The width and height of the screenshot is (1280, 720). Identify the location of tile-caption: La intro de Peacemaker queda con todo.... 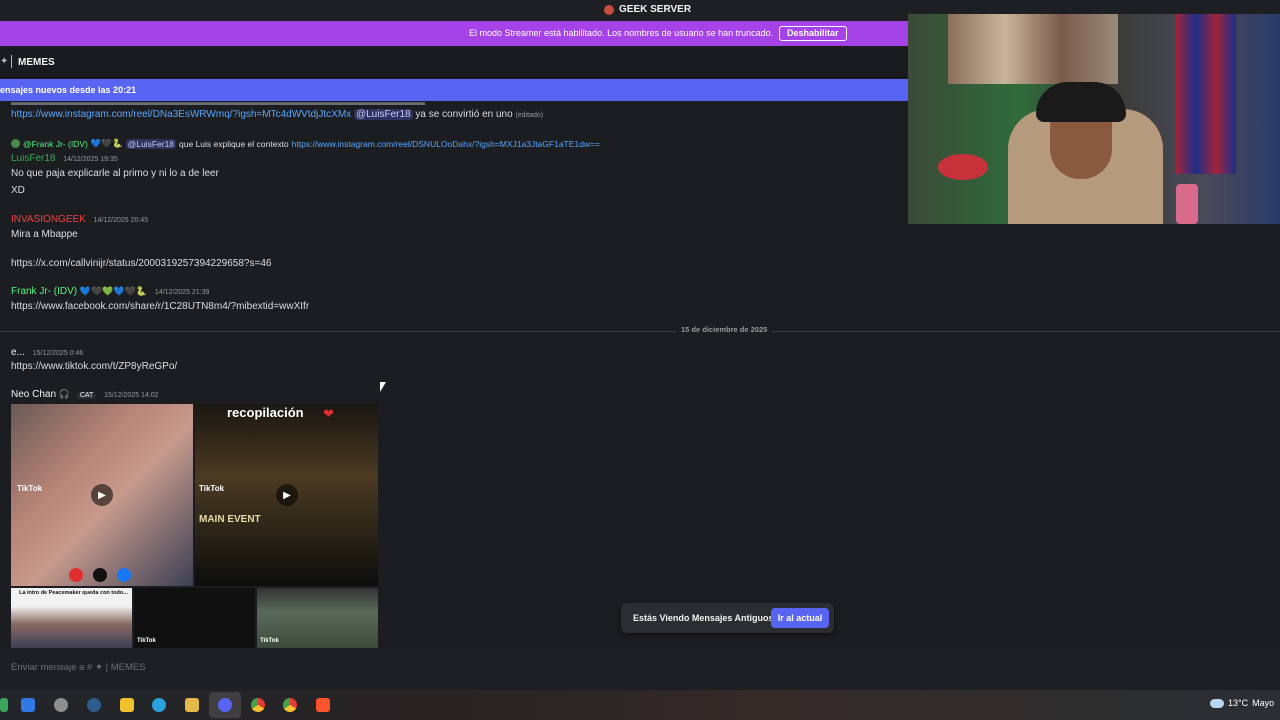
(73, 593).